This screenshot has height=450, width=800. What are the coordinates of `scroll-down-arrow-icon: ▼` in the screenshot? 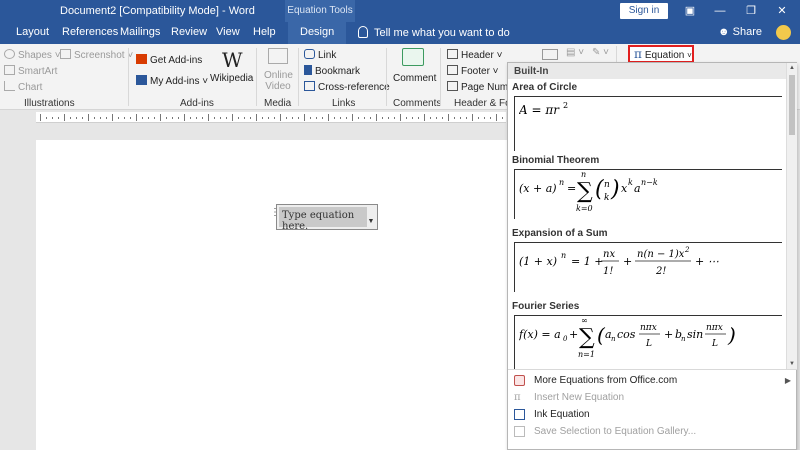 It's located at (792, 364).